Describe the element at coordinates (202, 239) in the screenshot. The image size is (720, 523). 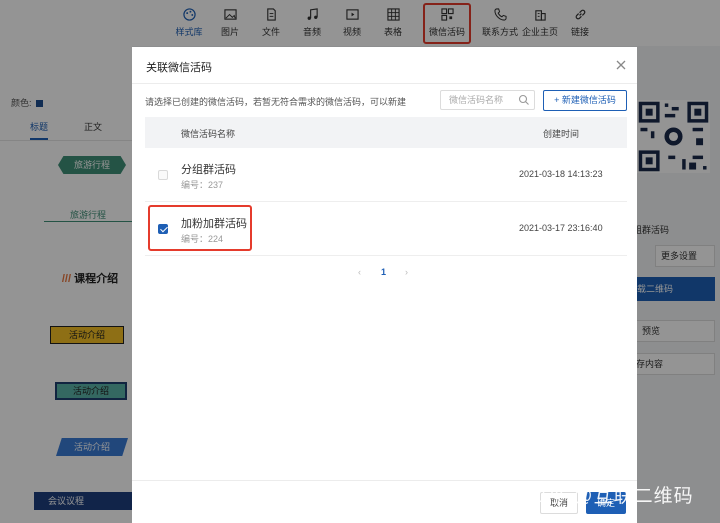
I see `livecode-number: 编号：224` at that location.